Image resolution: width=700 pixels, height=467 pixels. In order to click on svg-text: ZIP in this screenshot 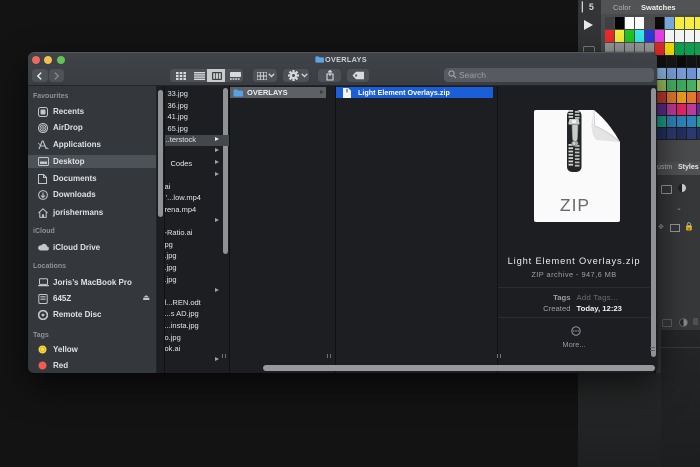, I will do `click(575, 205)`.